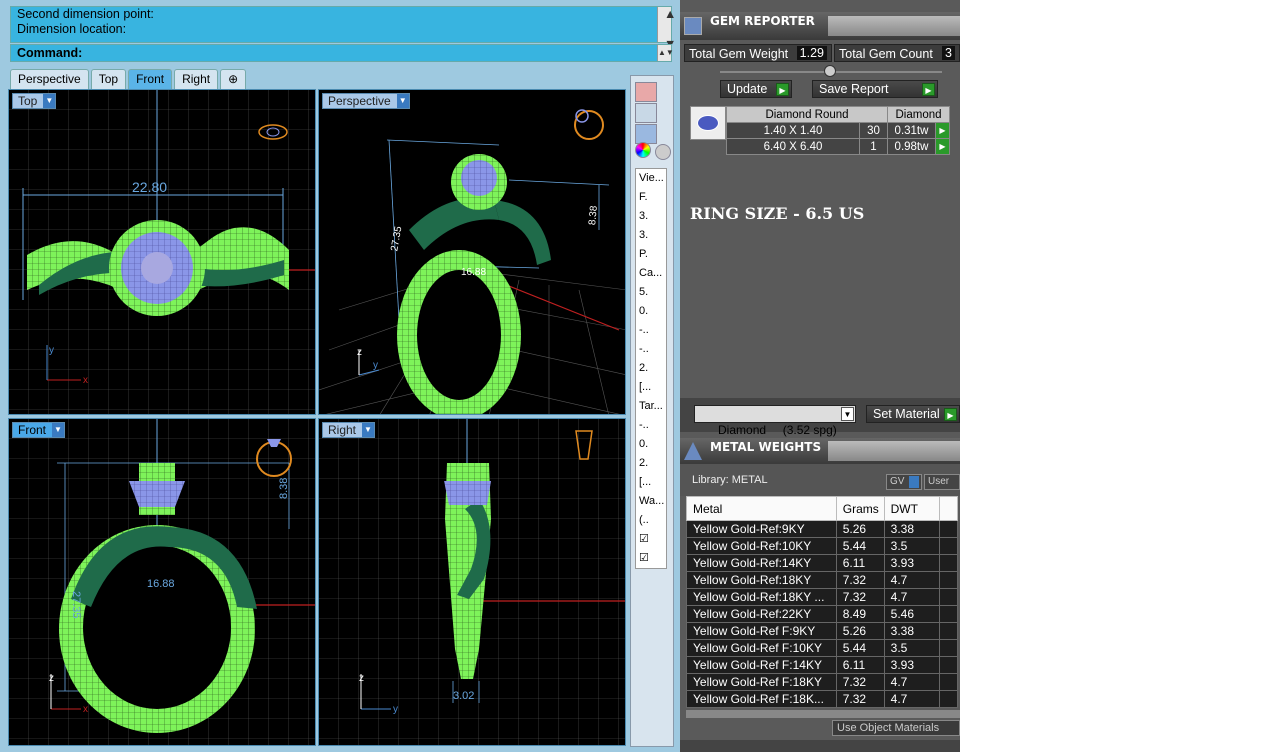  I want to click on help-icon, so click(646, 134).